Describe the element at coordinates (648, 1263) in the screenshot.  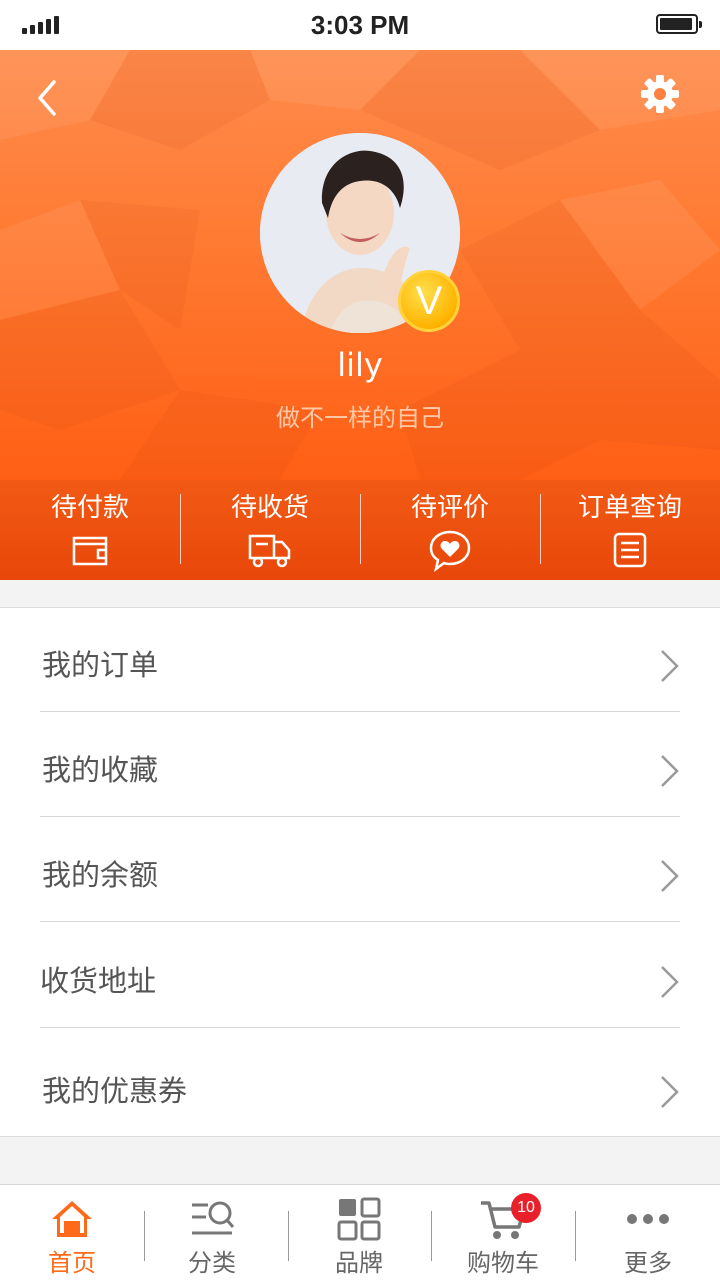
I see `tab-label: 更多` at that location.